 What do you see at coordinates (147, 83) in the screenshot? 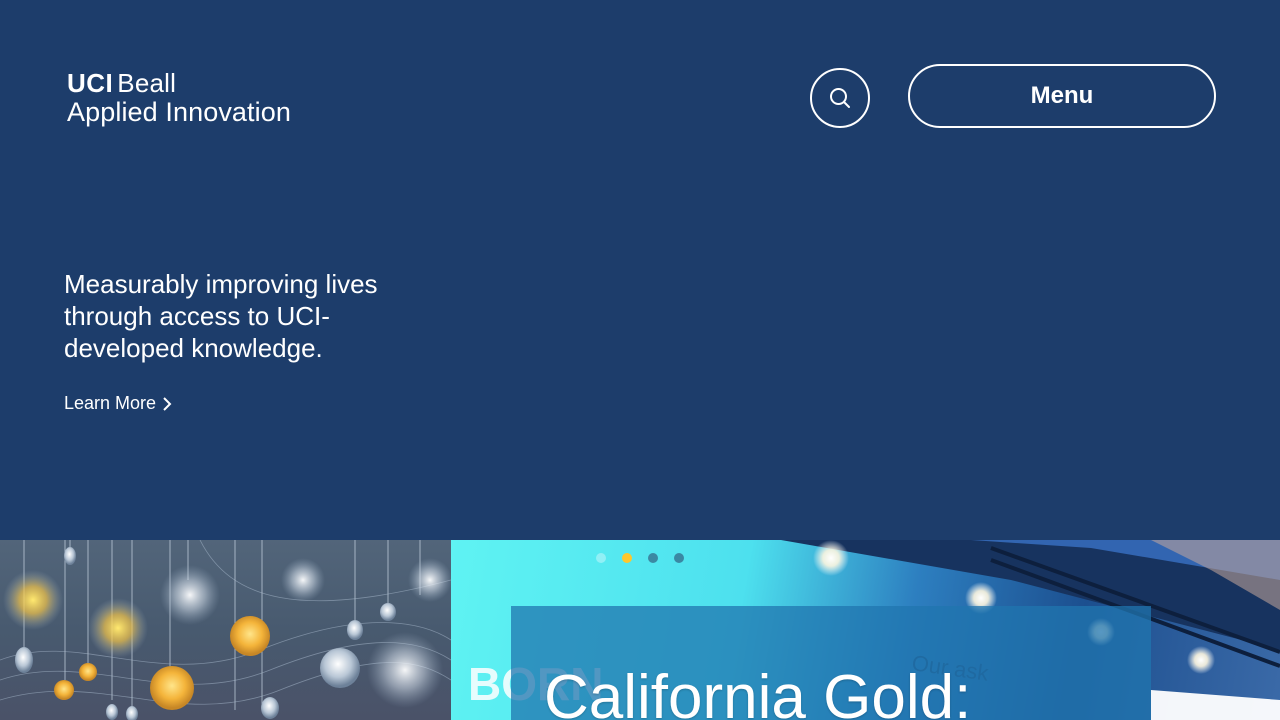
I see `logo-beall: Beall` at bounding box center [147, 83].